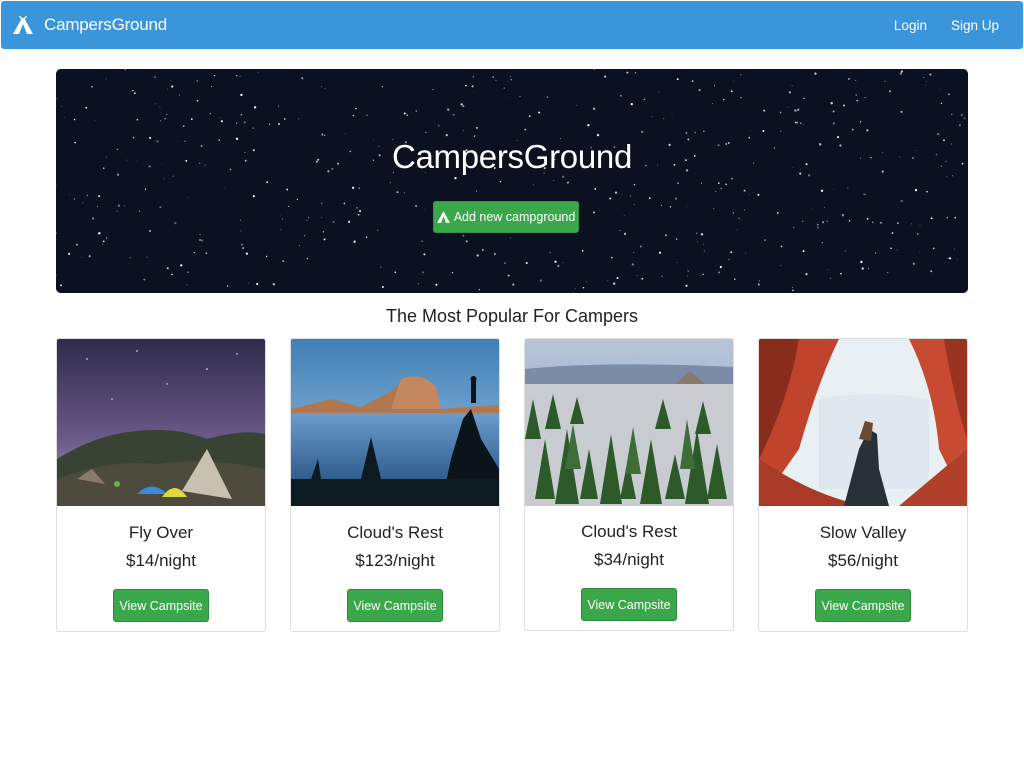 The width and height of the screenshot is (1024, 768). I want to click on campground-card: Fly Over $14/night View Campsite, so click(161, 485).